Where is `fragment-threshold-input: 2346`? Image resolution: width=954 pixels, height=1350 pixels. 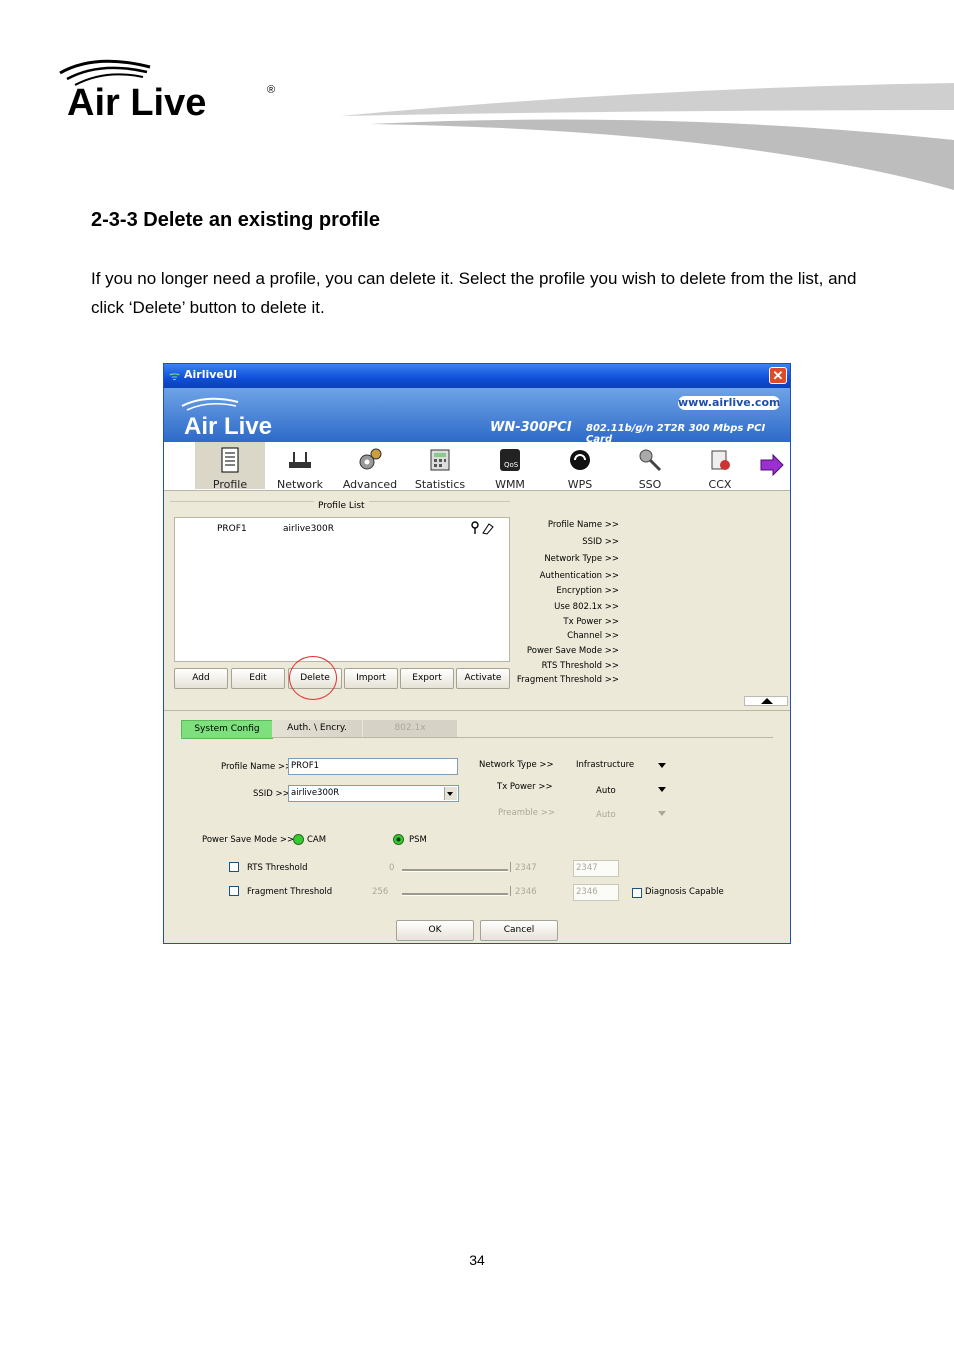
fragment-threshold-input: 2346 is located at coordinates (596, 892).